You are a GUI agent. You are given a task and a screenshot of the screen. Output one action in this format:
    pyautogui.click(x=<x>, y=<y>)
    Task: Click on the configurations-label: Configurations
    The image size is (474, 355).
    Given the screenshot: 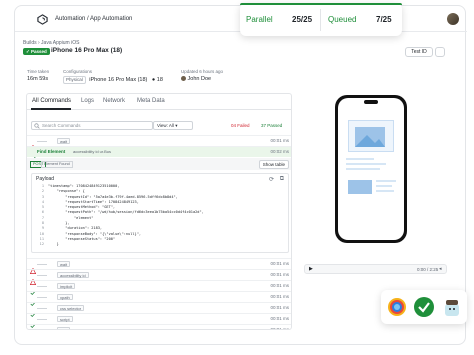 What is the action you would take?
    pyautogui.click(x=78, y=71)
    